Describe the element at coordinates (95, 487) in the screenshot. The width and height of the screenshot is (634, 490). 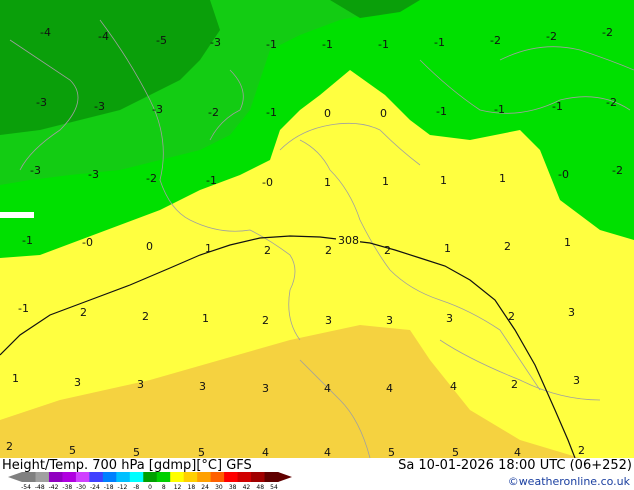
I see `colorbar-tick-label: -24` at that location.